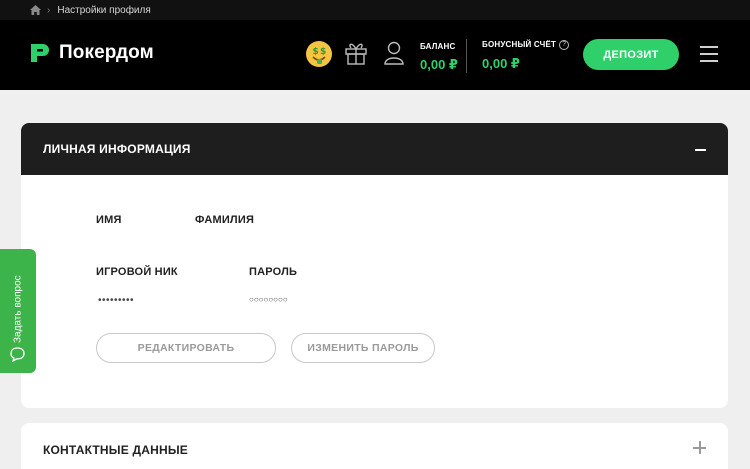  Describe the element at coordinates (374, 446) in the screenshot. I see `contacts-card: КОНТАКТНЫЕ ДАННЫЕ` at that location.